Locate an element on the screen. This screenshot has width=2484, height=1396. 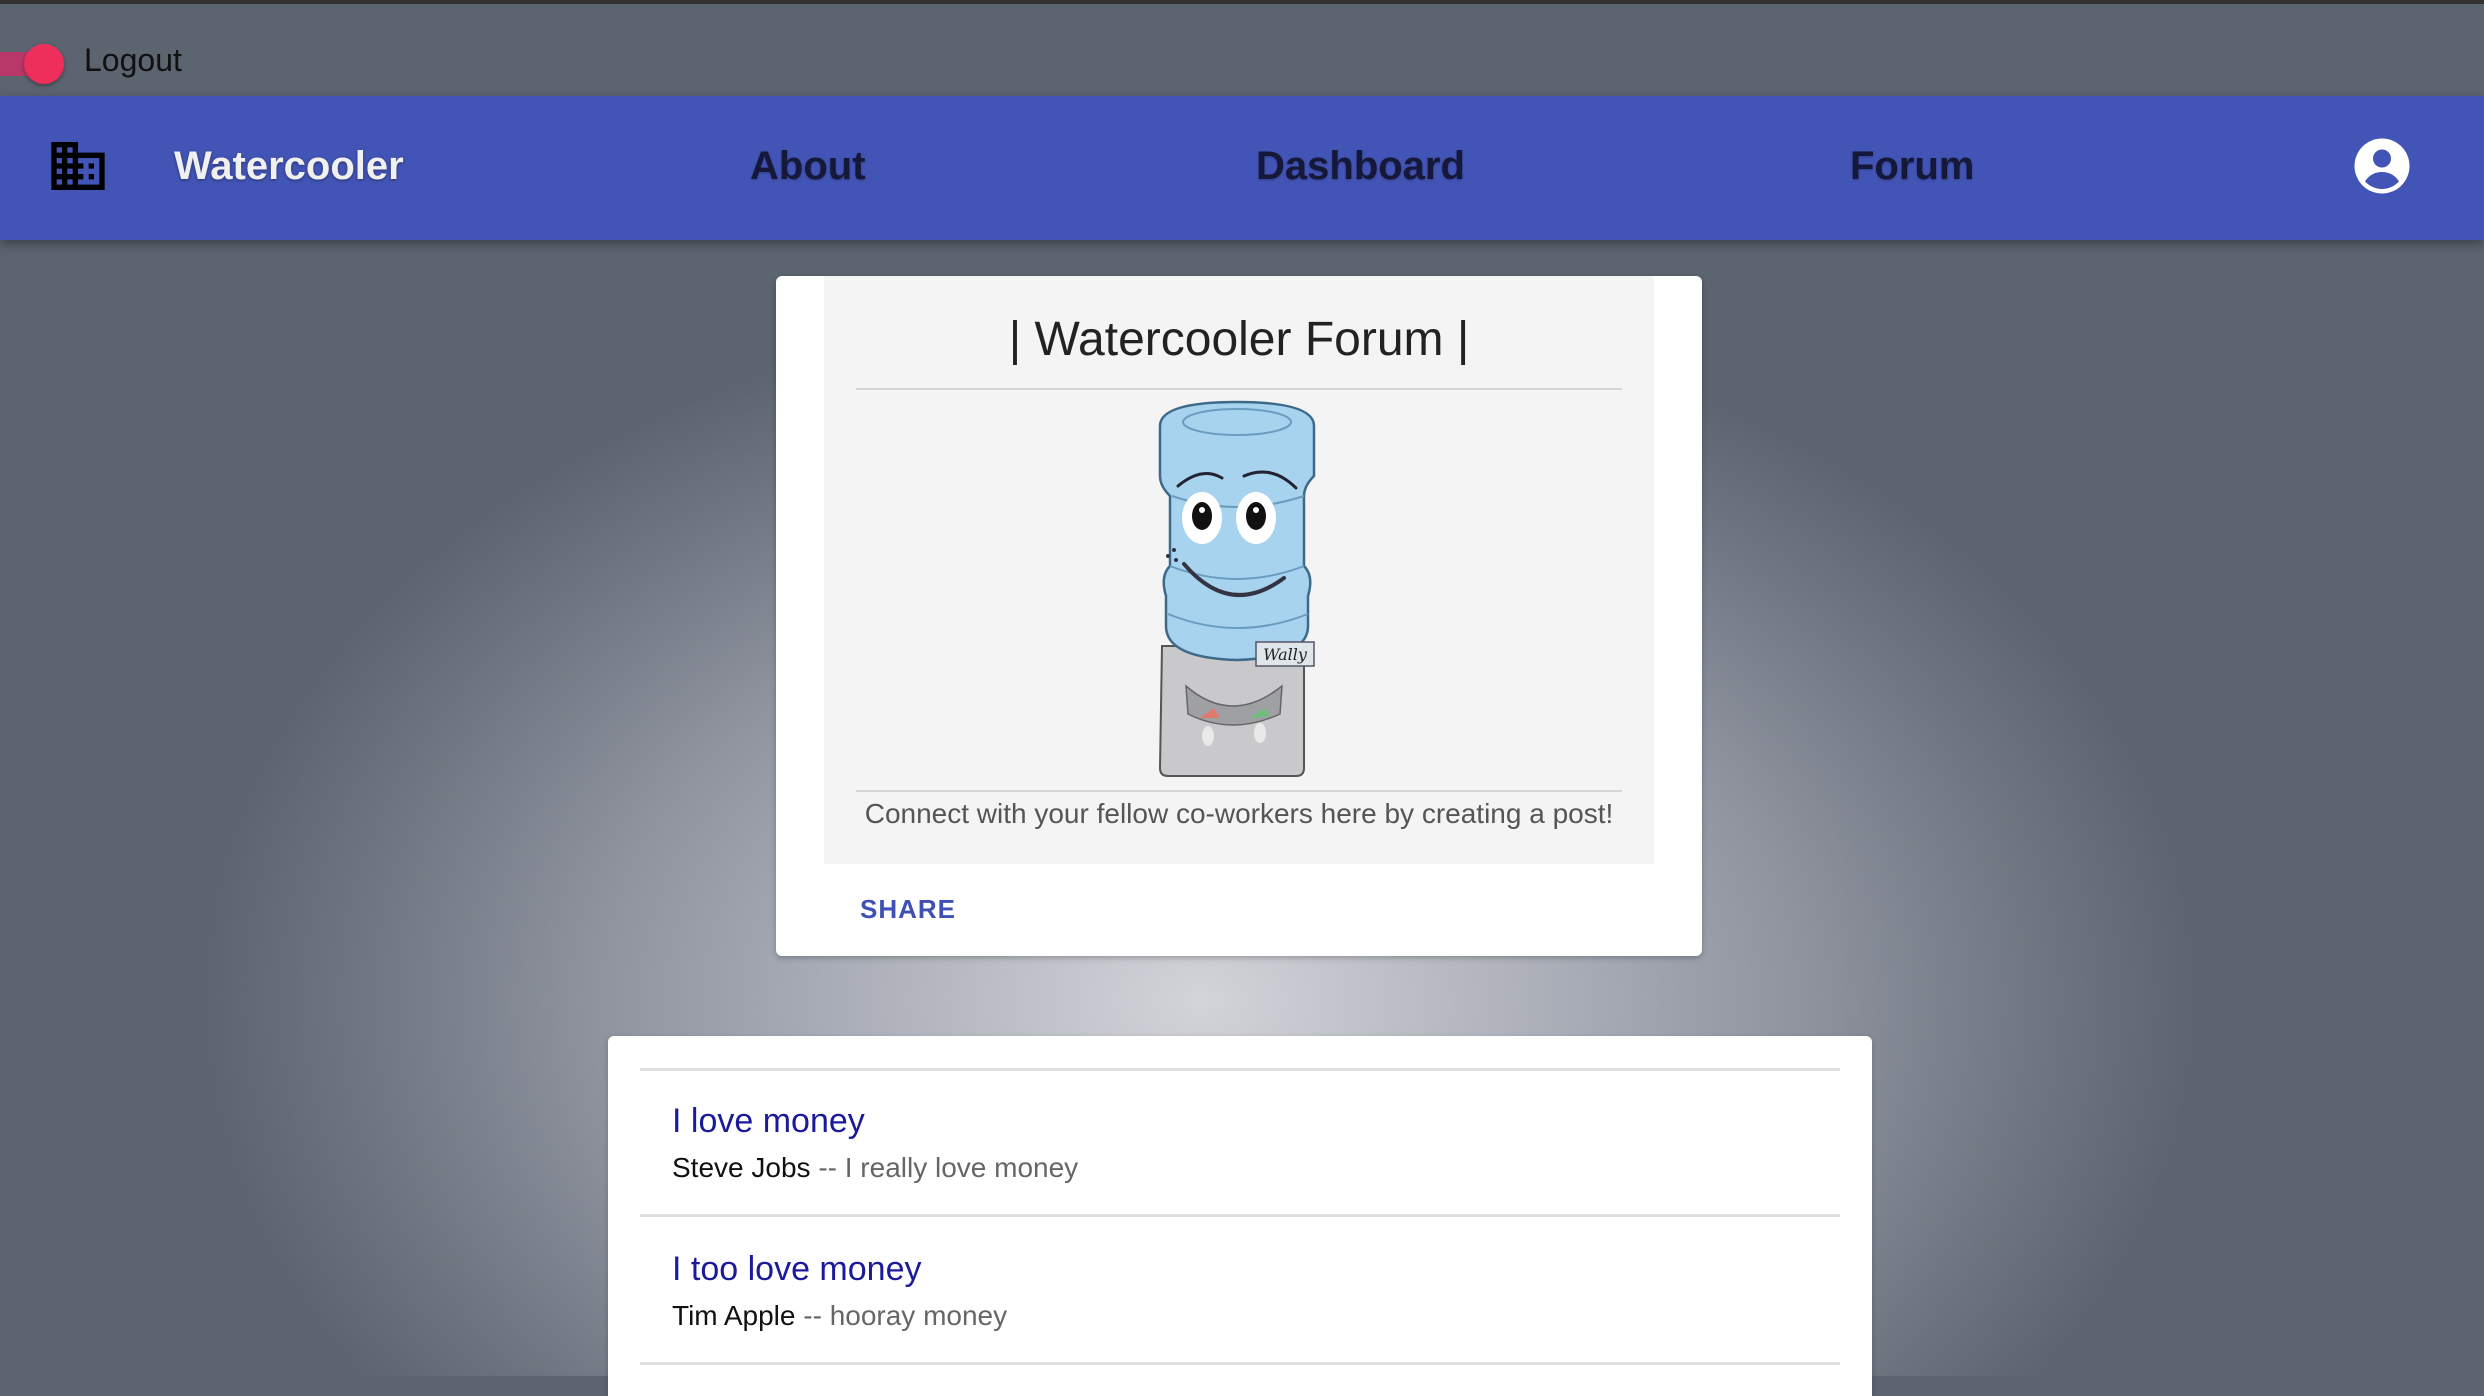
post-body: I really love money is located at coordinates (961, 1167).